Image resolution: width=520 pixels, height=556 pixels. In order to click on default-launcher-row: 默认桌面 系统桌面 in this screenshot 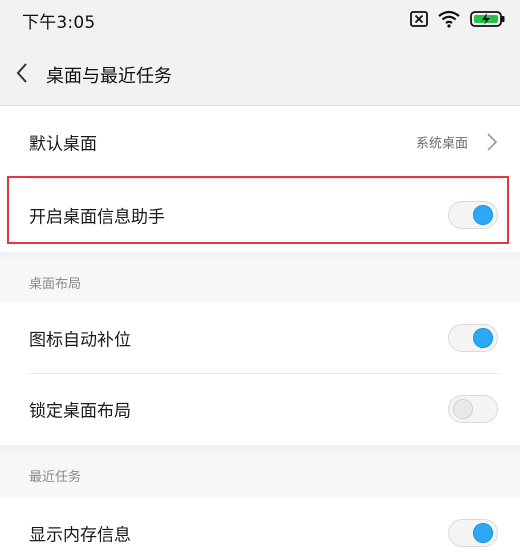, I will do `click(260, 142)`.